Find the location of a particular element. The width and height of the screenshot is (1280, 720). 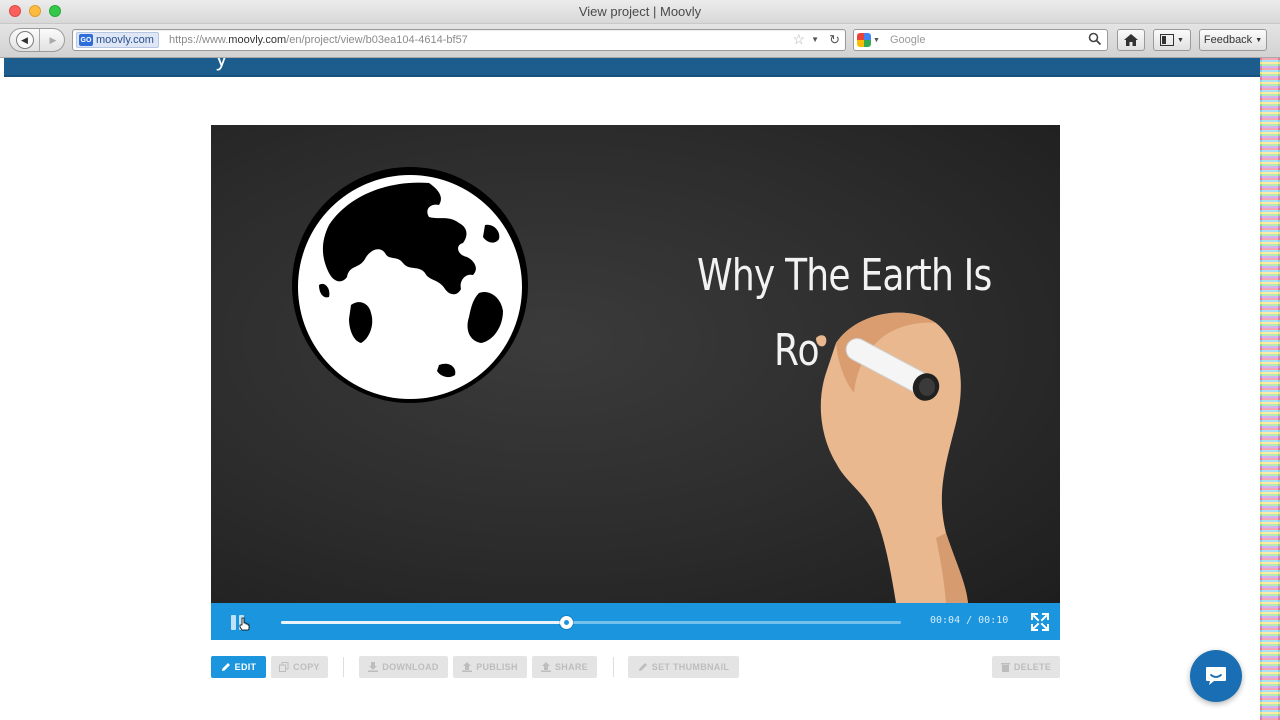

sidebar-button: ▼ is located at coordinates (1172, 40).